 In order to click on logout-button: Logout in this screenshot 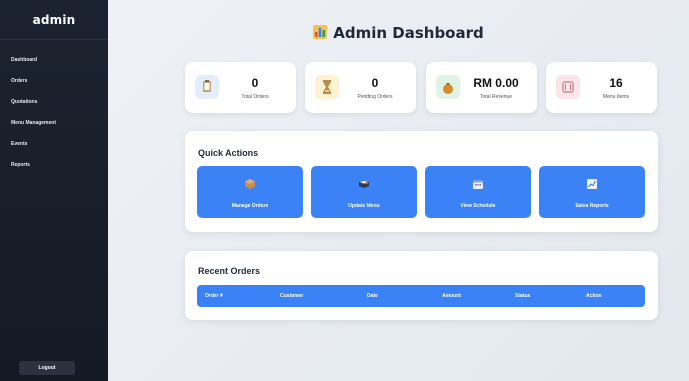, I will do `click(47, 368)`.